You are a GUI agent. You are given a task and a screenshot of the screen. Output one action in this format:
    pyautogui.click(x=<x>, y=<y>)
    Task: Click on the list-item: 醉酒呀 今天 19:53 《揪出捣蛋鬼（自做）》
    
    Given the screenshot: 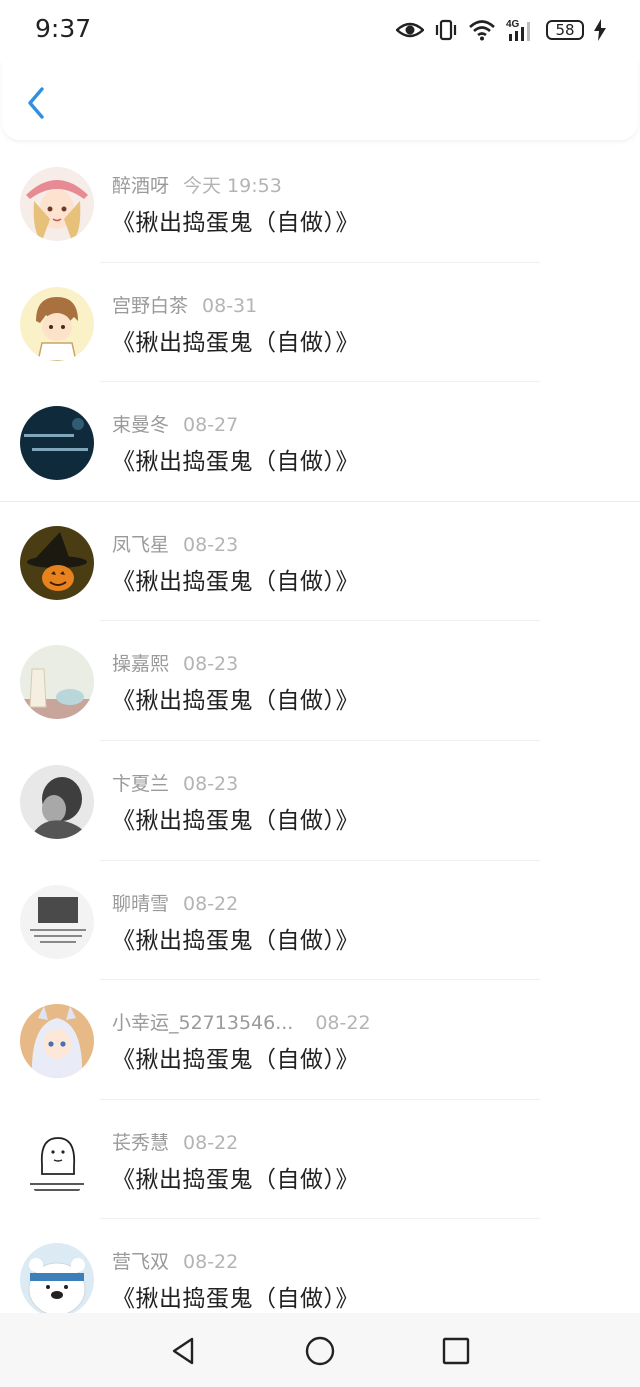 What is the action you would take?
    pyautogui.click(x=320, y=203)
    